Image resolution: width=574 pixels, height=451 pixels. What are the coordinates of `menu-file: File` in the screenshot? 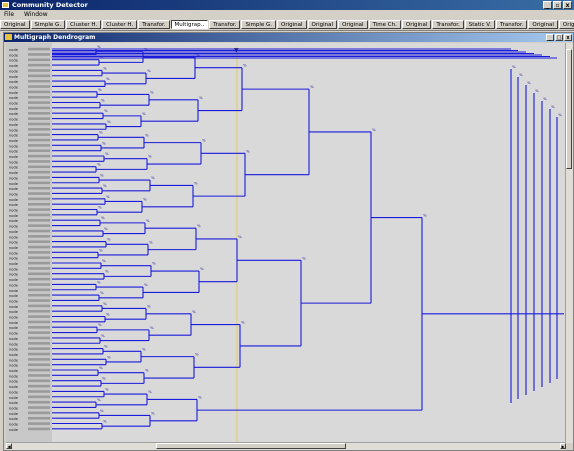 It's located at (9, 14).